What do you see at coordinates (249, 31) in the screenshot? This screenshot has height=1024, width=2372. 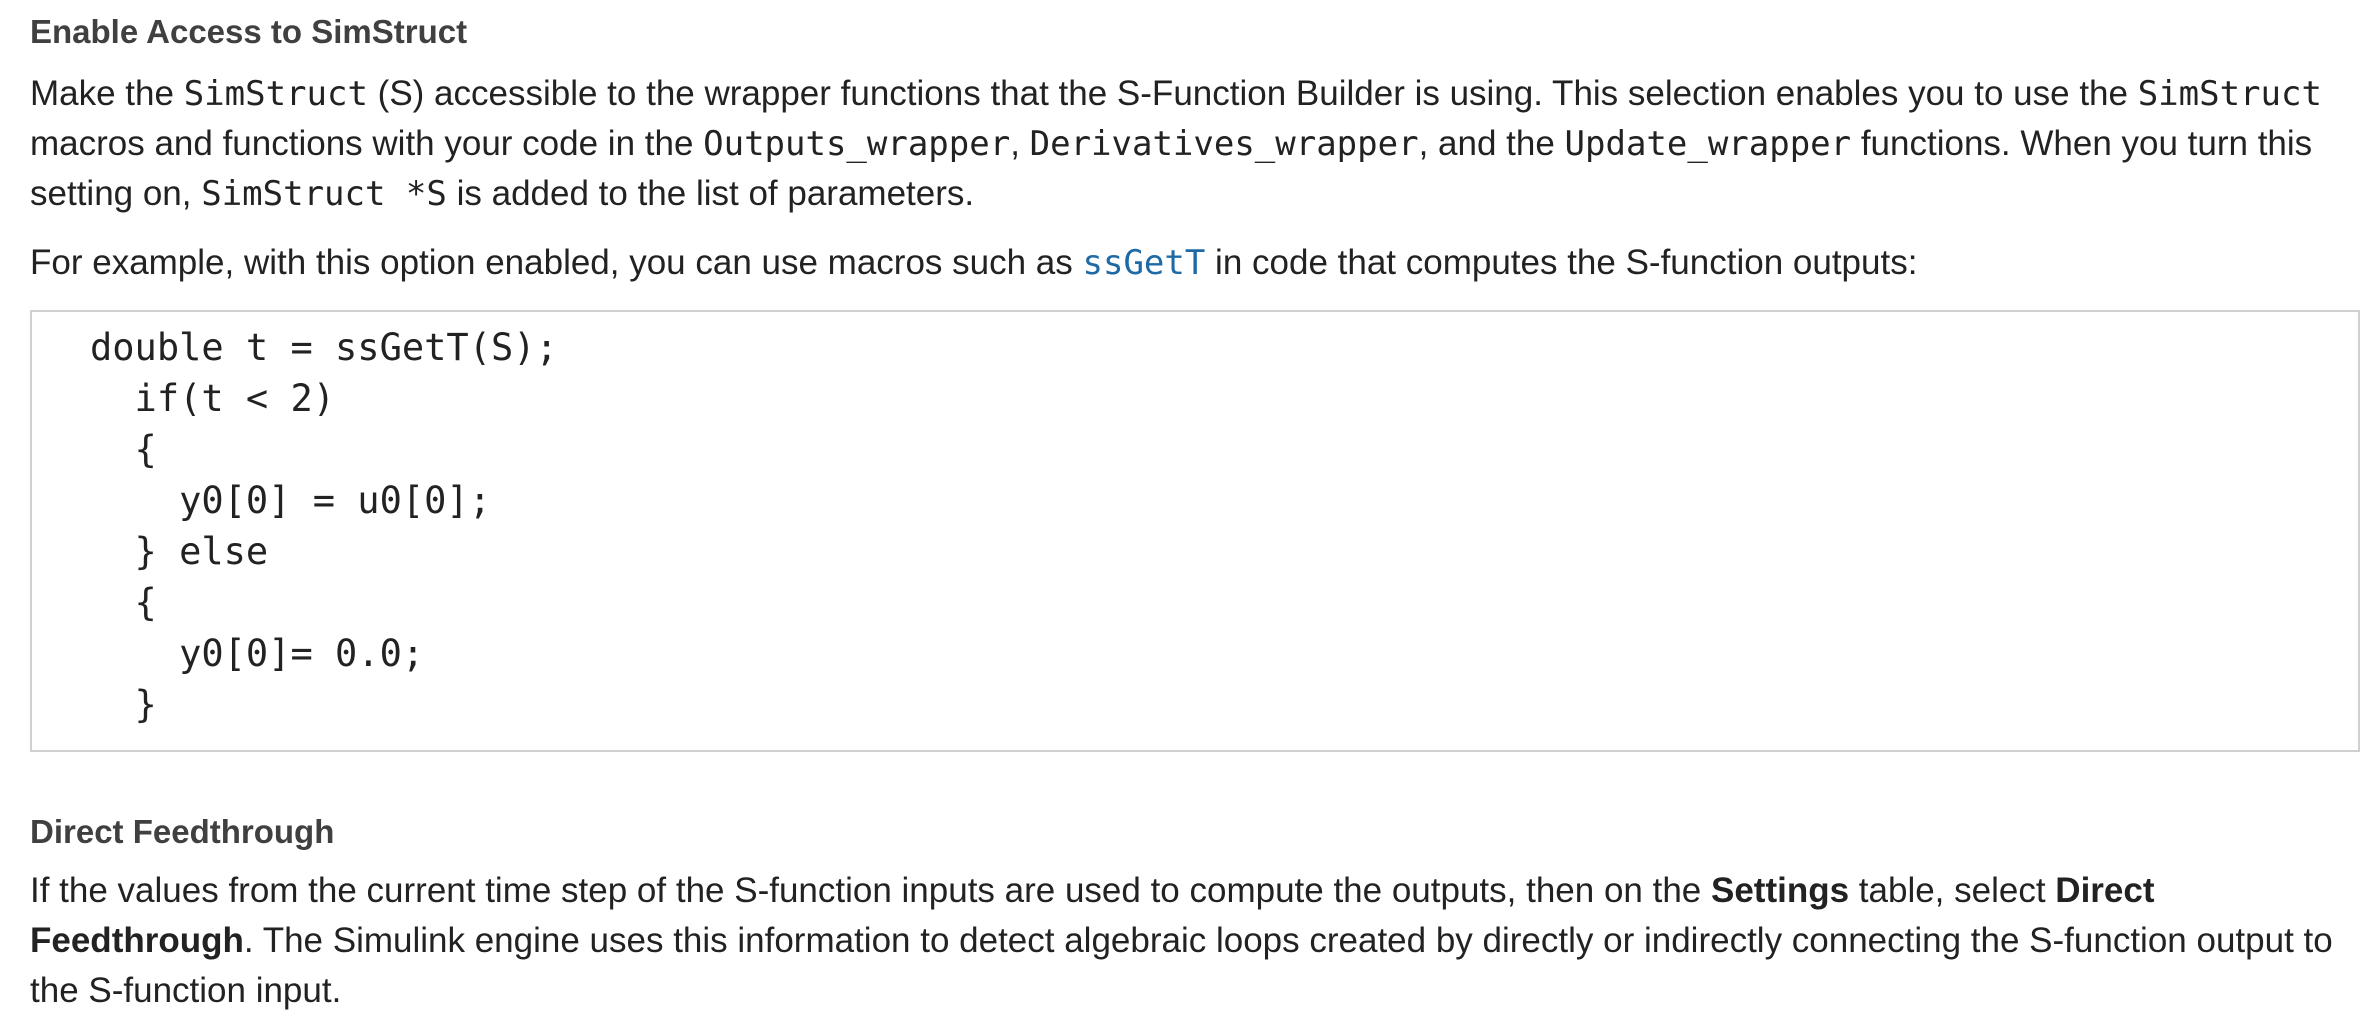 I see `section-heading-simstruct: Enable Access to SimStruct` at bounding box center [249, 31].